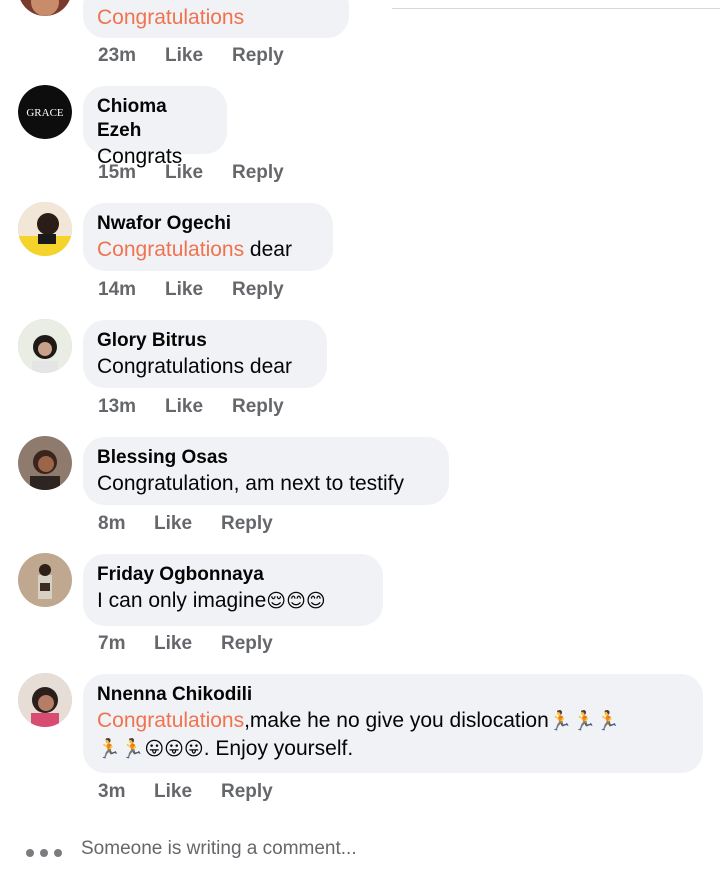  What do you see at coordinates (112, 523) in the screenshot?
I see `comment-time: 8m` at bounding box center [112, 523].